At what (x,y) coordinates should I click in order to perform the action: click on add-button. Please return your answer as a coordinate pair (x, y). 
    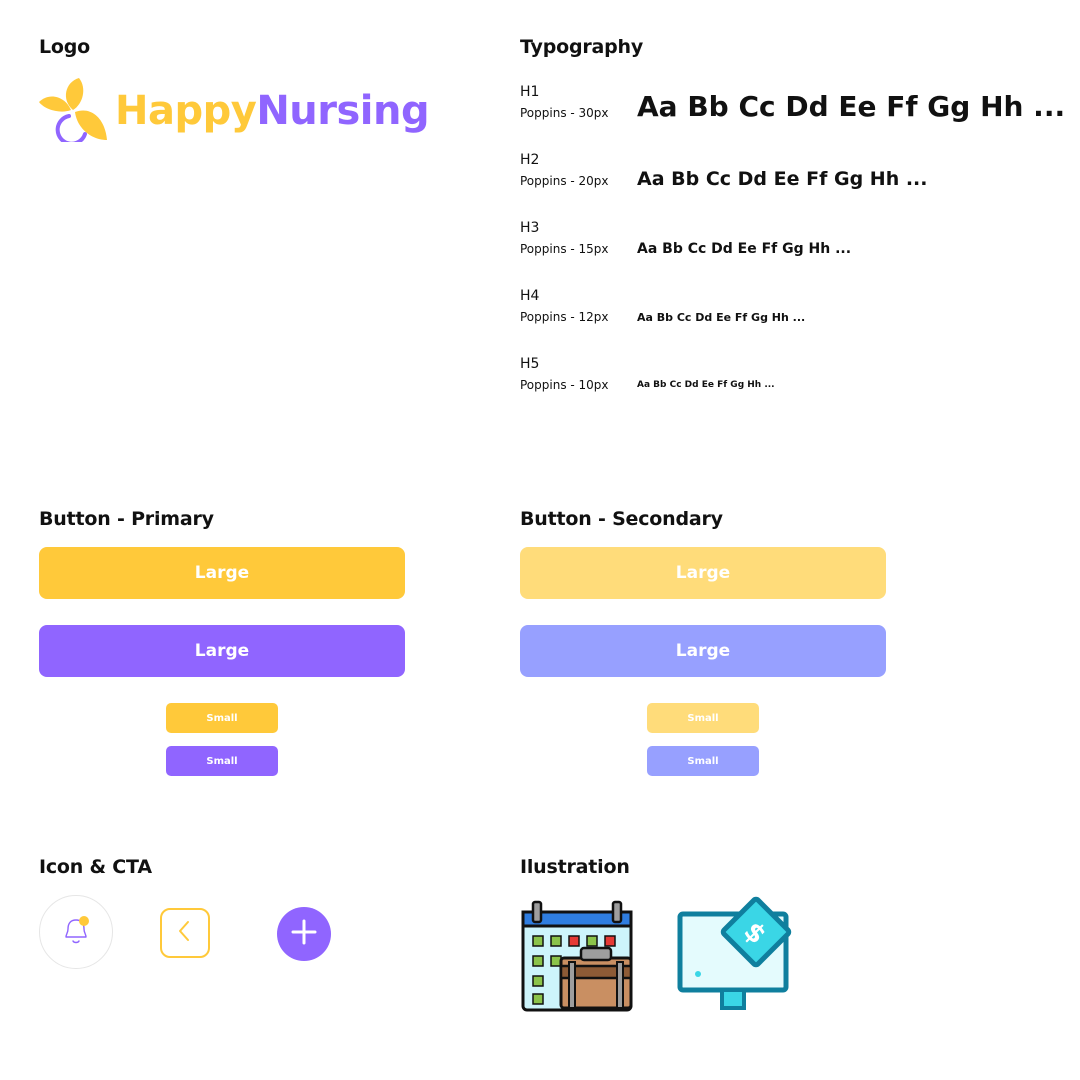
    Looking at the image, I should click on (304, 934).